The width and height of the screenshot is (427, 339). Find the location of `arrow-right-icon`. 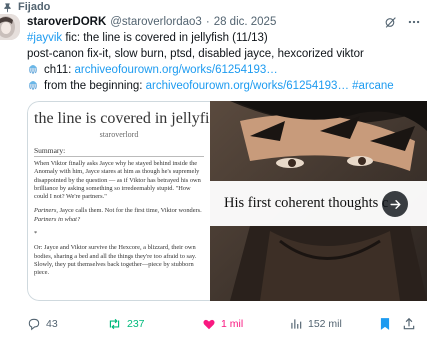

arrow-right-icon is located at coordinates (395, 204).